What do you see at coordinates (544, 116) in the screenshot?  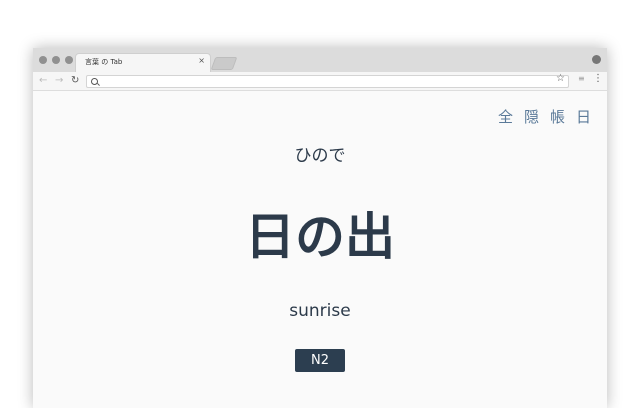 I see `top-nav: 全 隠 帳 日` at bounding box center [544, 116].